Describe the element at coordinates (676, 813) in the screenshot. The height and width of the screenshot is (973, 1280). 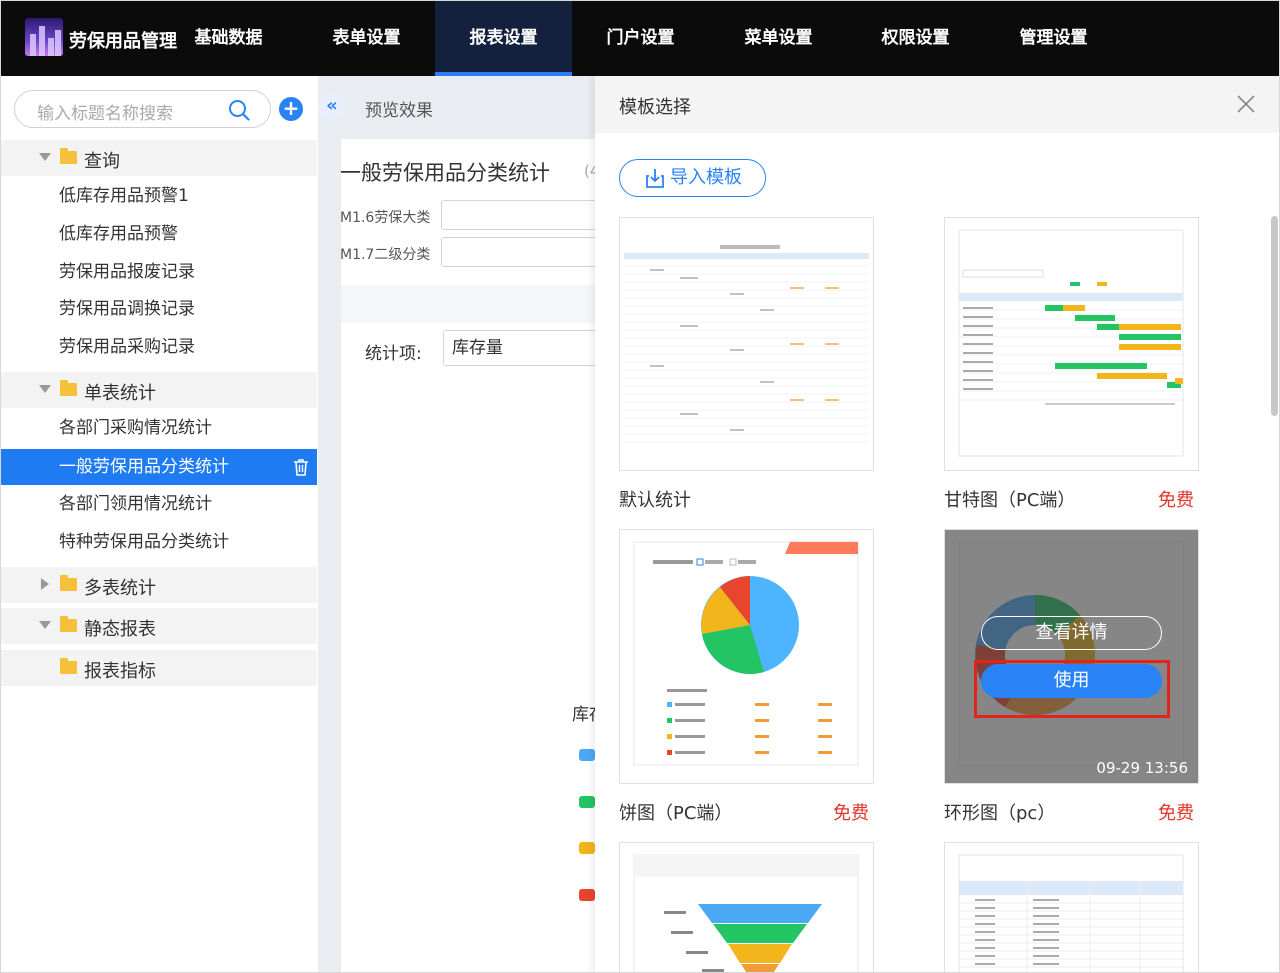
I see `card-name: 饼图（PC端）` at that location.